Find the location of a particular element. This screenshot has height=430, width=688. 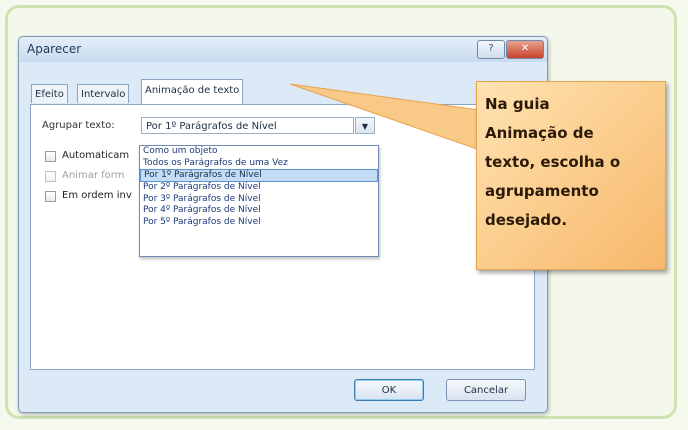

callout-line: Na guia is located at coordinates (517, 104).